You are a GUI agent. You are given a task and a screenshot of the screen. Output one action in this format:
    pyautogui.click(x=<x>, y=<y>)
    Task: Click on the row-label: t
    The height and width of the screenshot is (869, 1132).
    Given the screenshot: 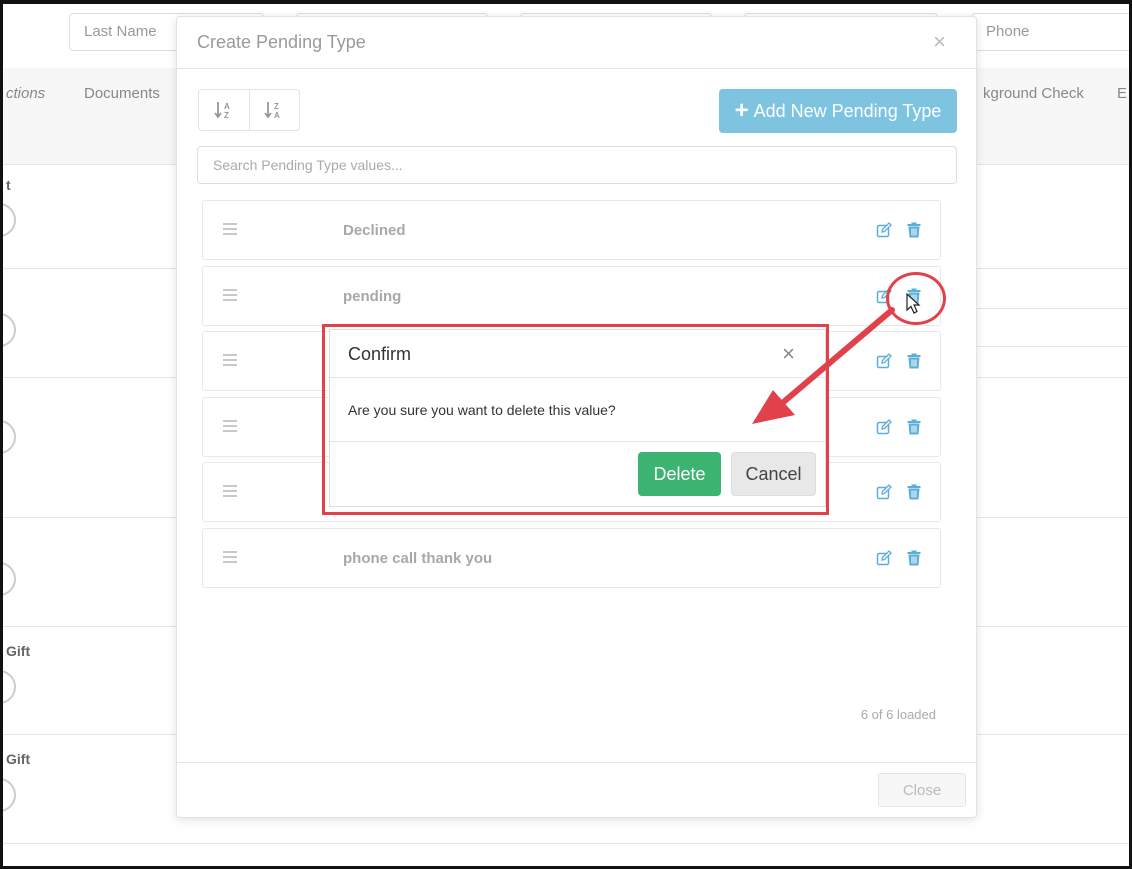 What is the action you would take?
    pyautogui.click(x=8, y=185)
    